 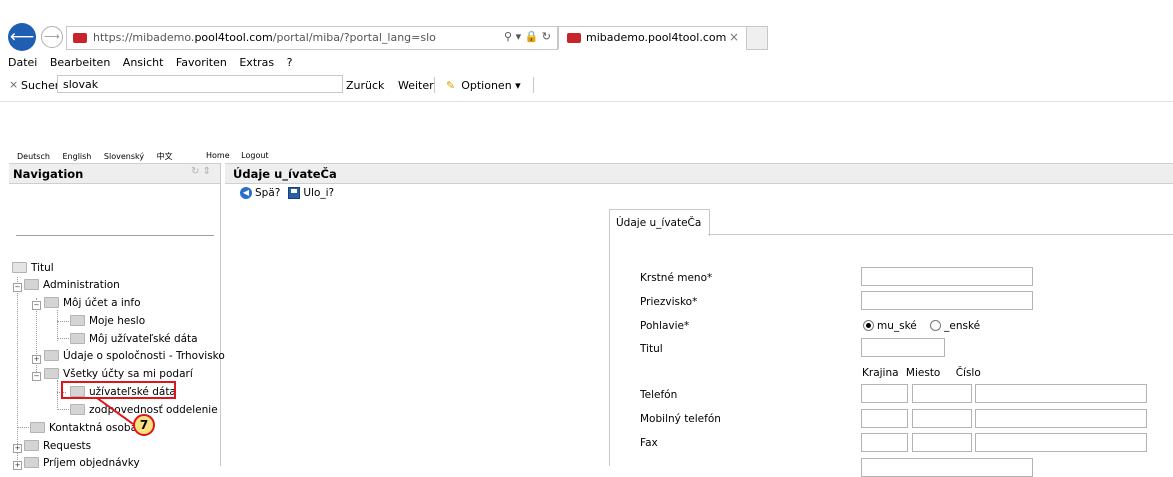 I want to click on browser-tab: mibademo.pool4tool.com ×, so click(x=653, y=37).